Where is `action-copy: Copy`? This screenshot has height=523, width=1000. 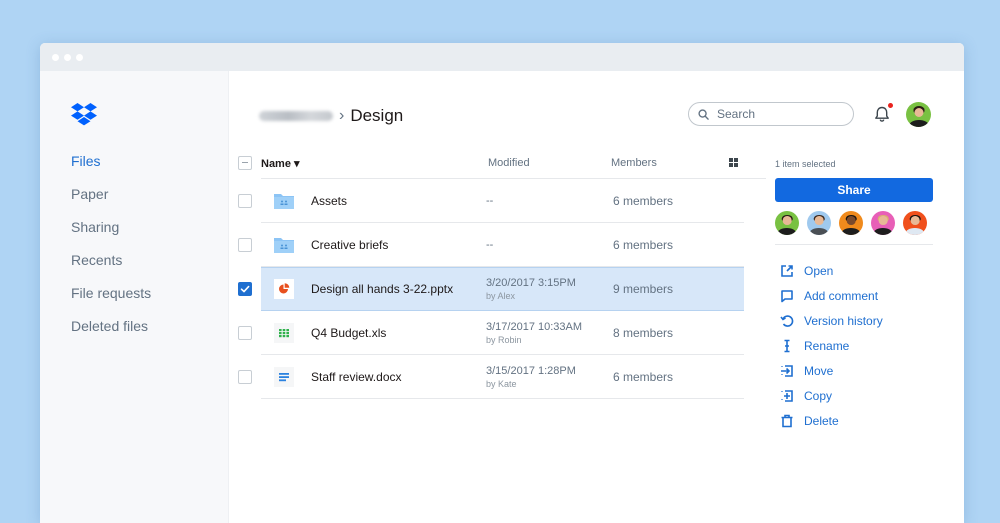
action-copy: Copy is located at coordinates (854, 395).